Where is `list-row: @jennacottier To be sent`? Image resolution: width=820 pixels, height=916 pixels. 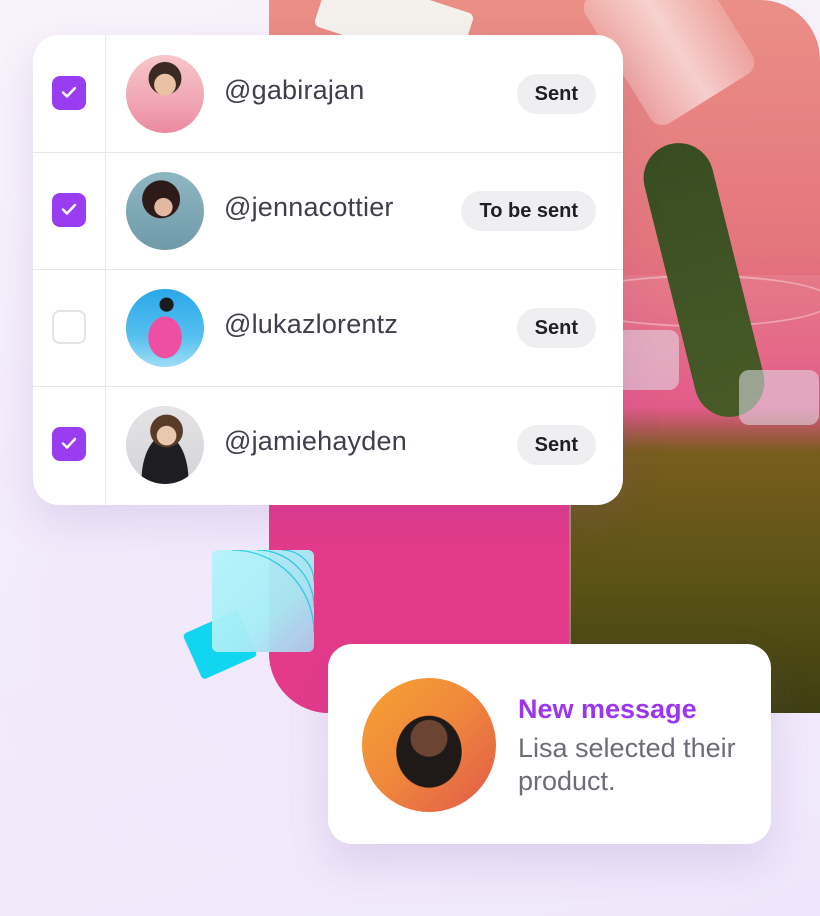 list-row: @jennacottier To be sent is located at coordinates (328, 211).